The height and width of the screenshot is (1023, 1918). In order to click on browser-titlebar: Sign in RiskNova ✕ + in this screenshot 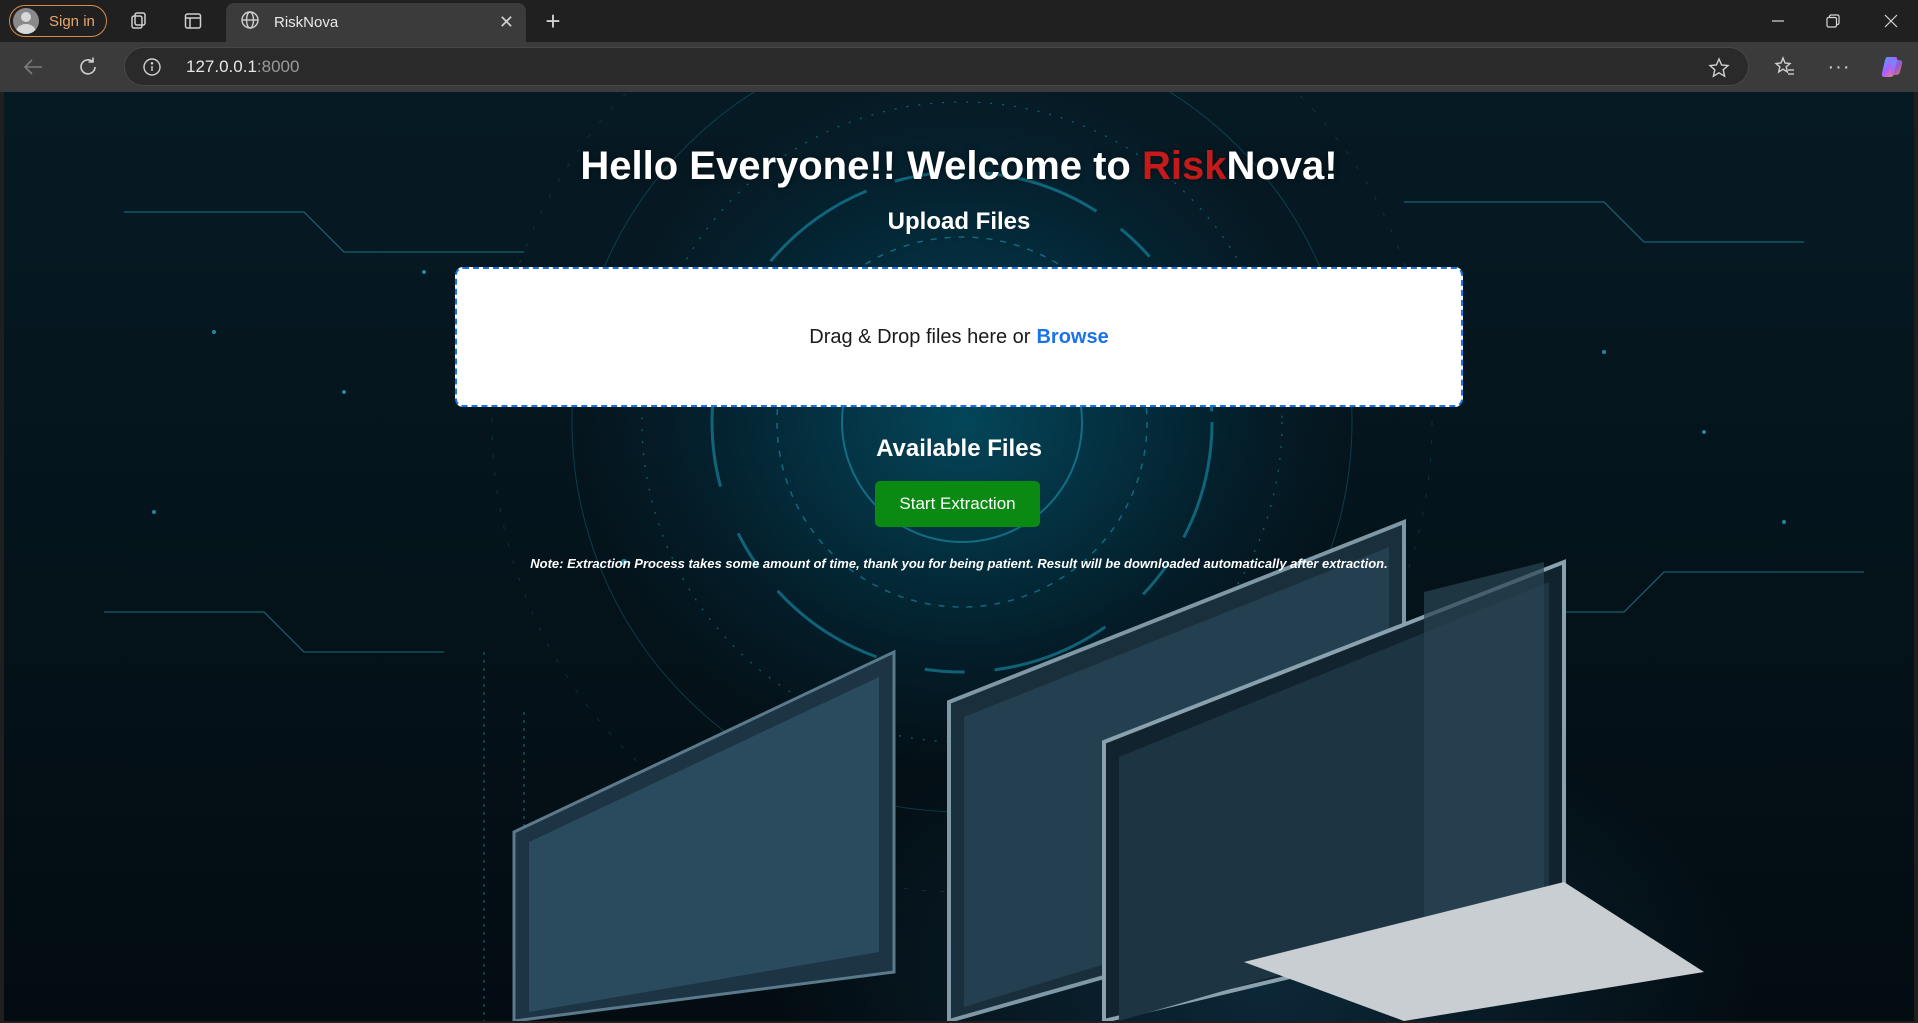, I will do `click(959, 21)`.